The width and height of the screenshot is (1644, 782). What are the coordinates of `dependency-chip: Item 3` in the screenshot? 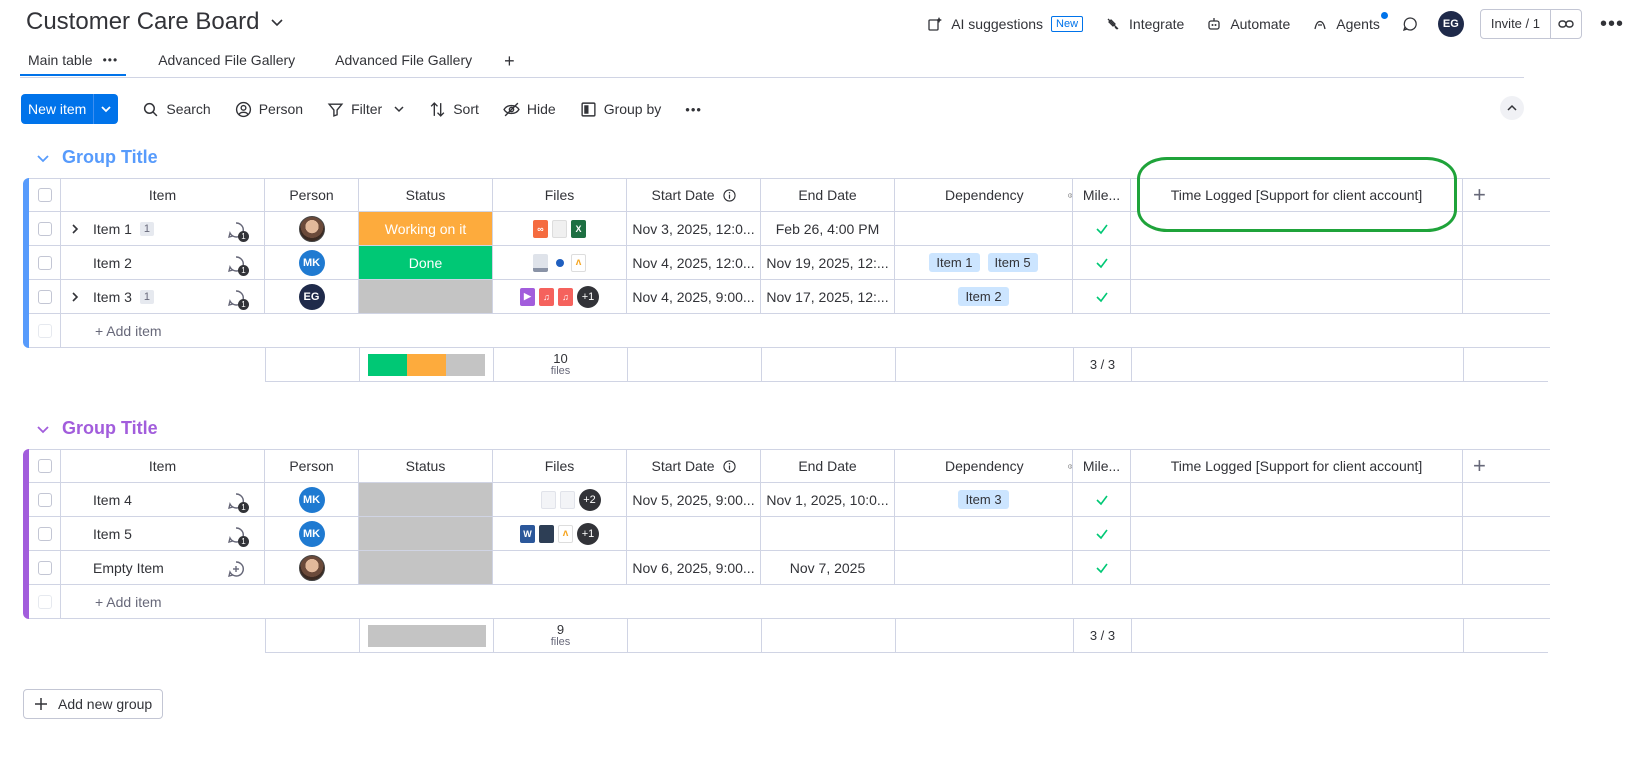 It's located at (983, 499).